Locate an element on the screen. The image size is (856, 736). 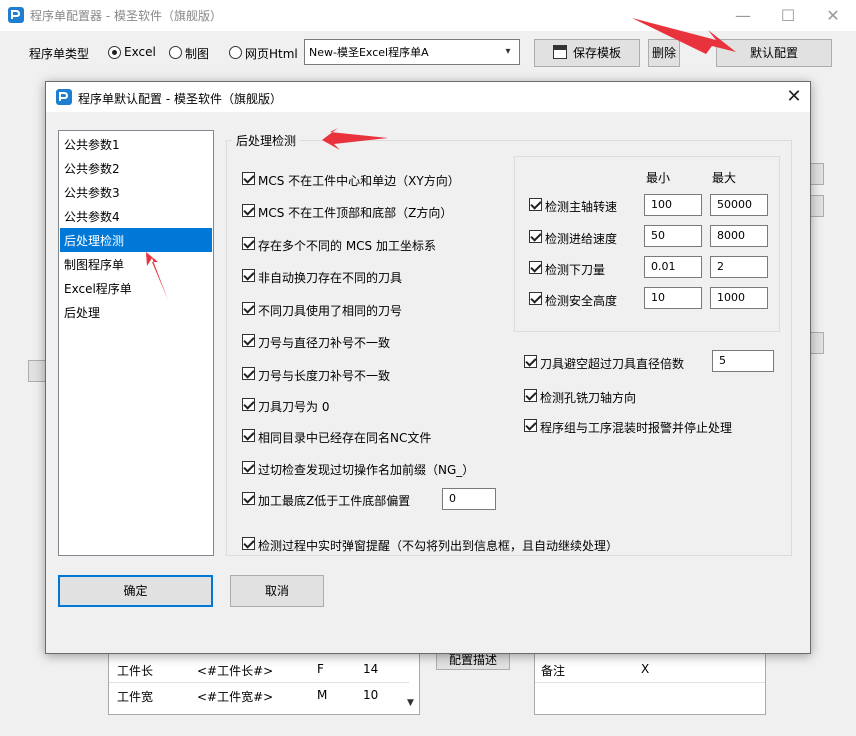
check-tool-zero is located at coordinates (248, 404).